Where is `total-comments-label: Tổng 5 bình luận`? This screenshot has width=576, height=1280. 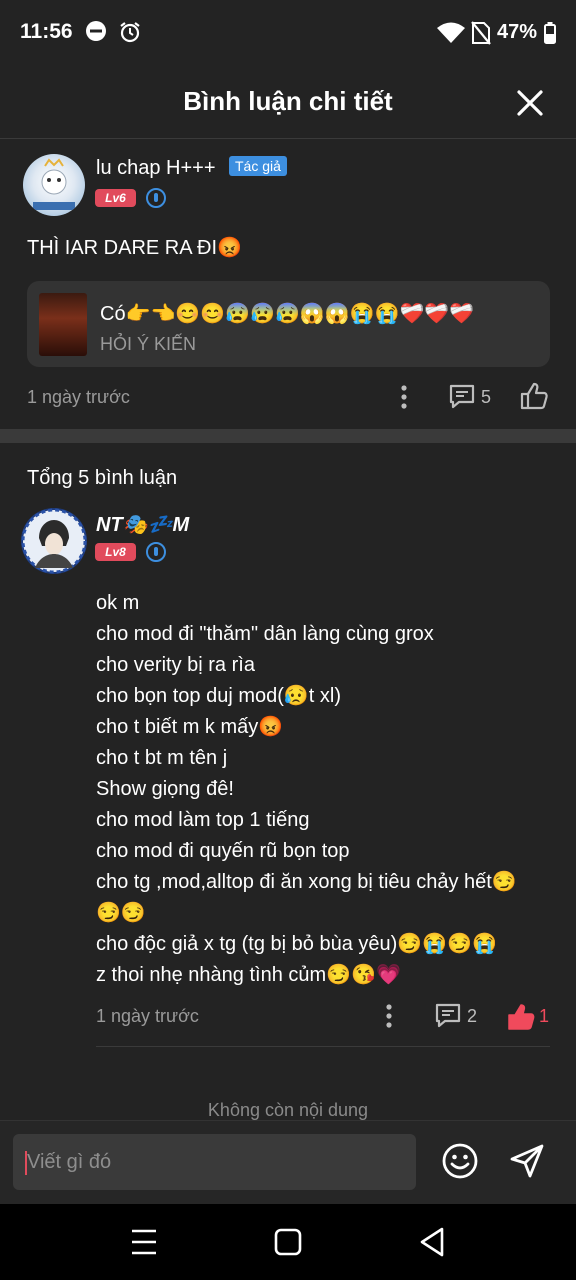
total-comments-label: Tổng 5 bình luận is located at coordinates (102, 478).